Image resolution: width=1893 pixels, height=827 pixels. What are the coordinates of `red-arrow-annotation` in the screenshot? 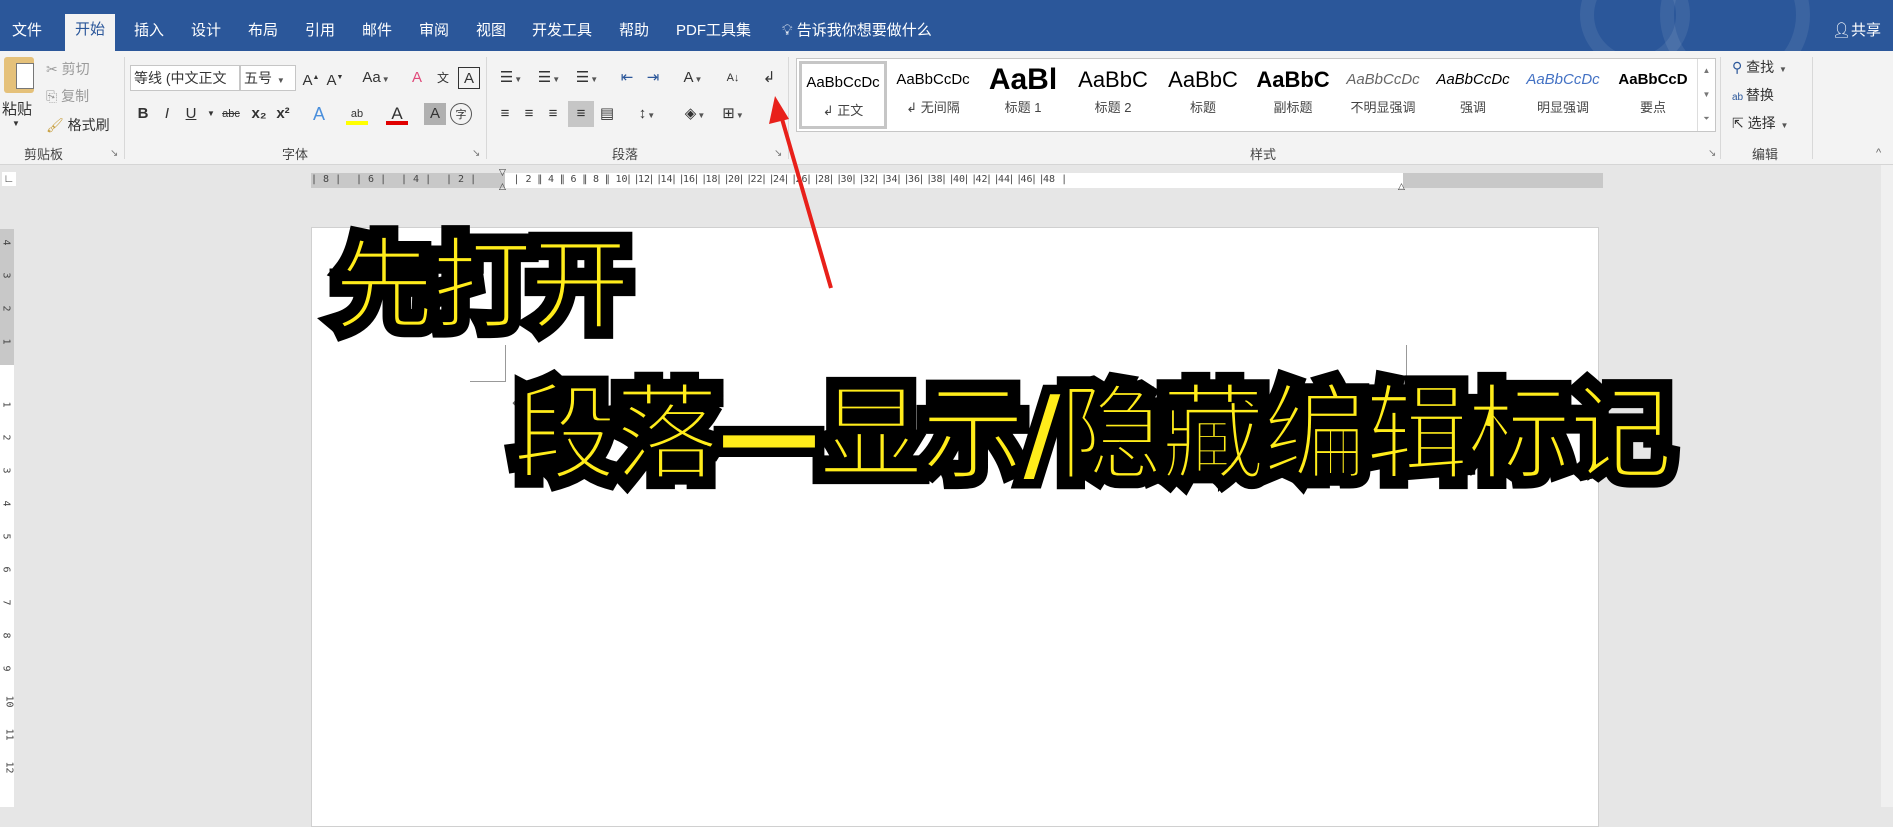 It's located at (801, 192).